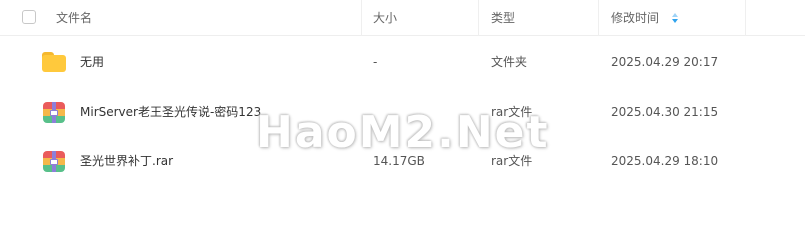 The image size is (805, 247). Describe the element at coordinates (175, 112) in the screenshot. I see `file-name: MirServer老王圣光传说-密码123` at that location.